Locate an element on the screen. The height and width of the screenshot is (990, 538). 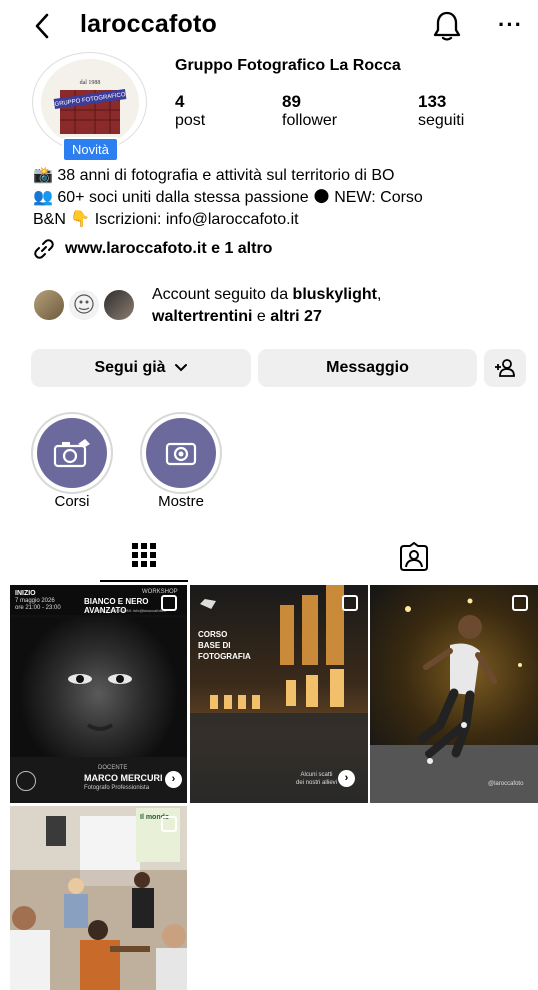
post-date: 7 maggio 2026 is located at coordinates (35, 601).